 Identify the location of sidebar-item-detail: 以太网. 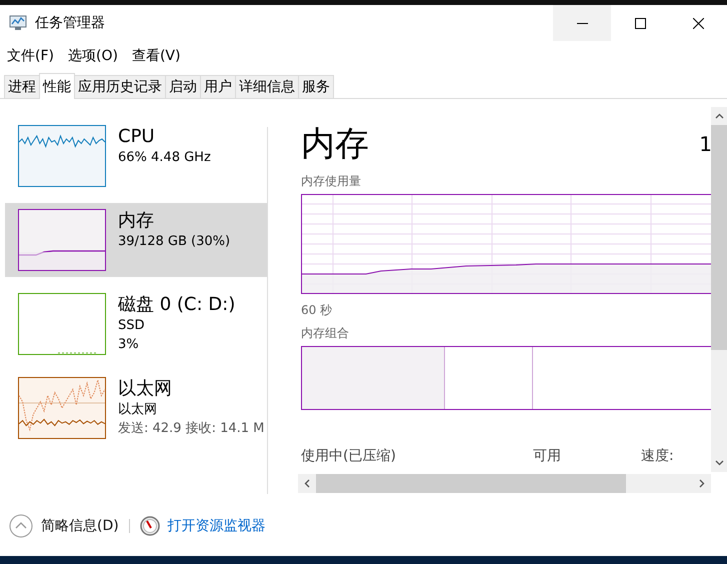
(138, 410).